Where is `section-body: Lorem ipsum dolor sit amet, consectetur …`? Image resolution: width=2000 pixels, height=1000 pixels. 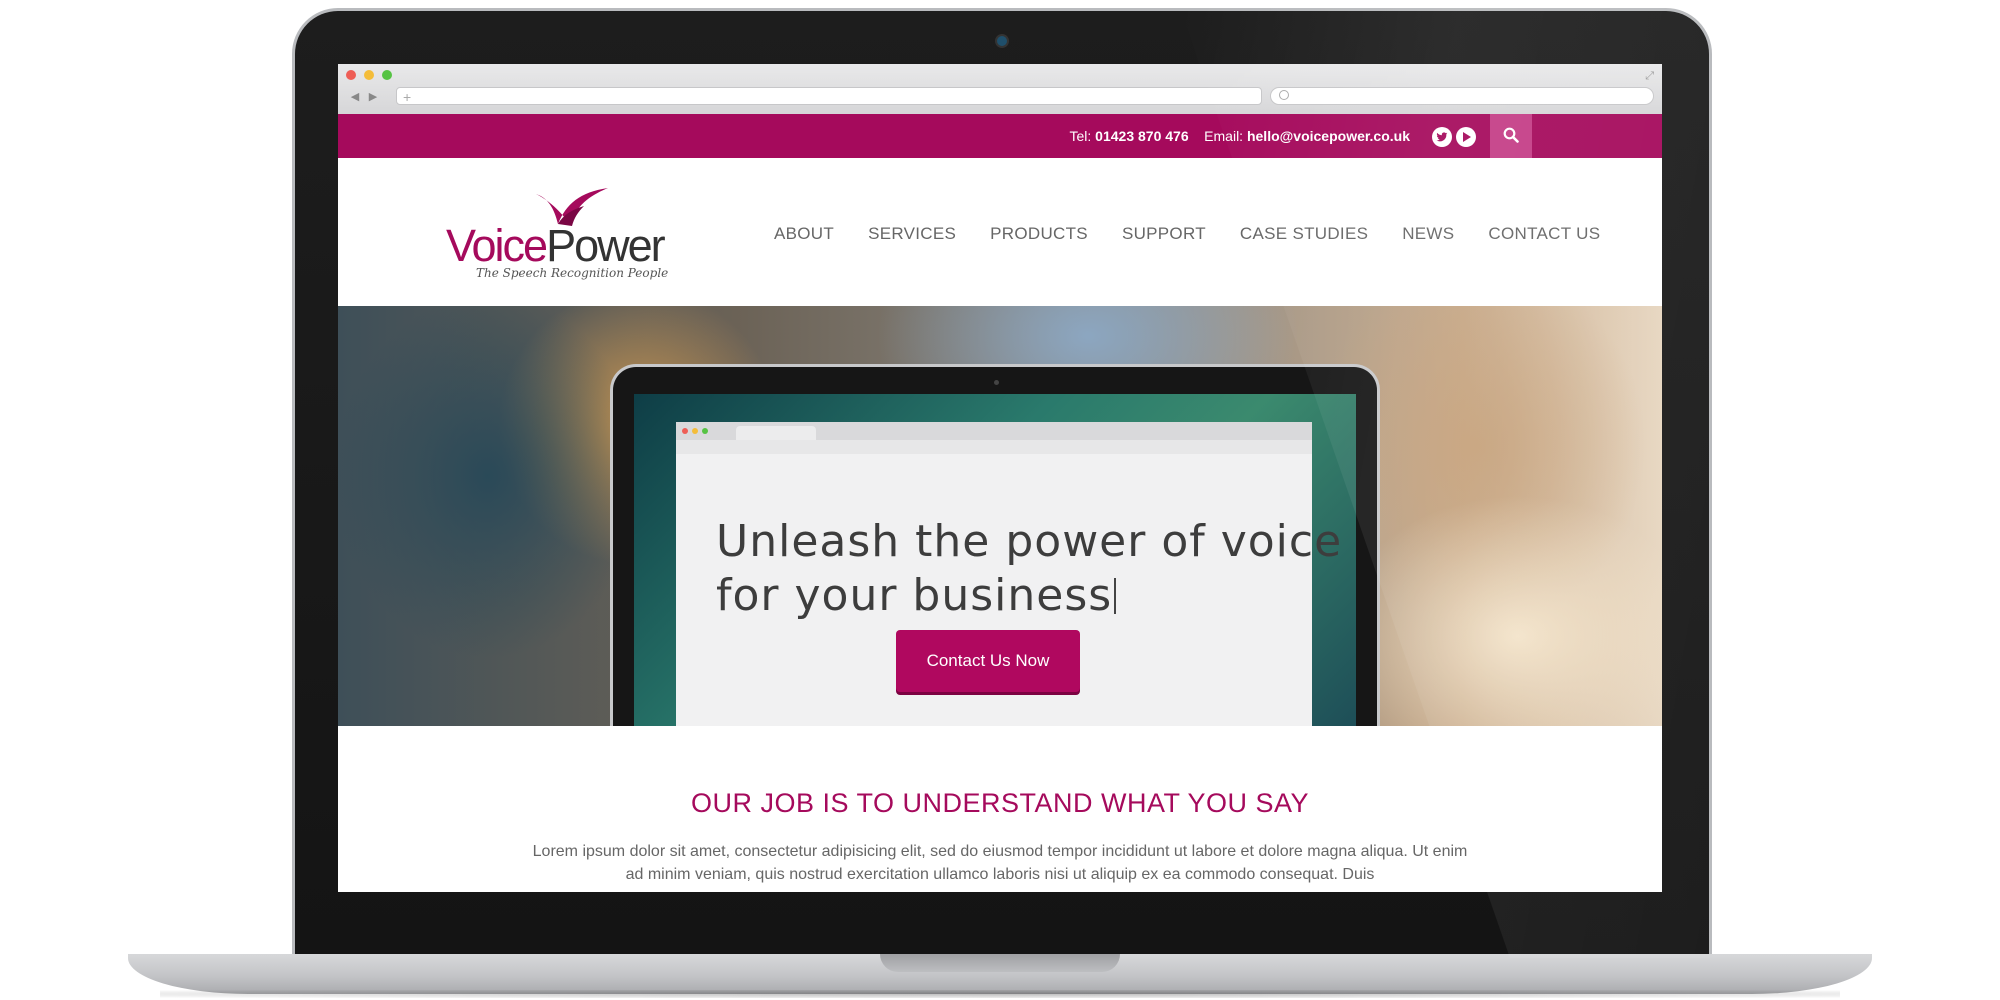 section-body: Lorem ipsum dolor sit amet, consectetur … is located at coordinates (1000, 863).